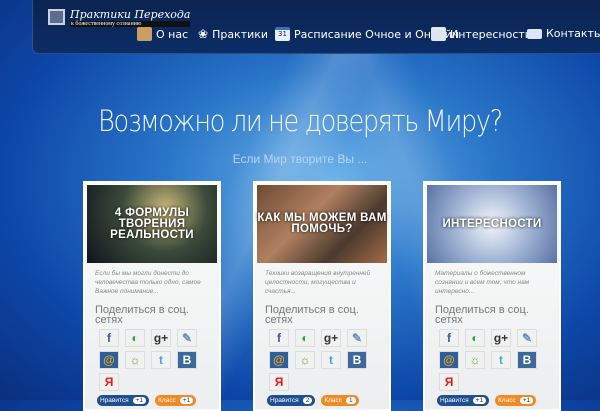 This screenshot has height=411, width=600. What do you see at coordinates (282, 34) in the screenshot?
I see `calendar-icon: 31` at bounding box center [282, 34].